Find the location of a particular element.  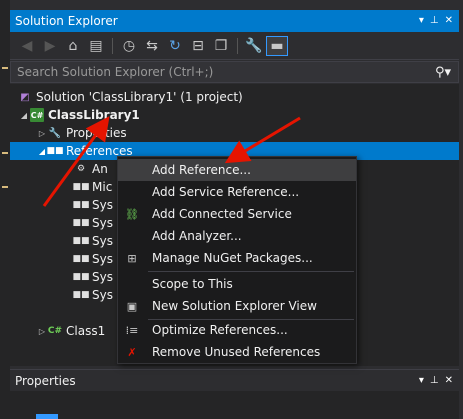

properties-panel is located at coordinates (234, 405).